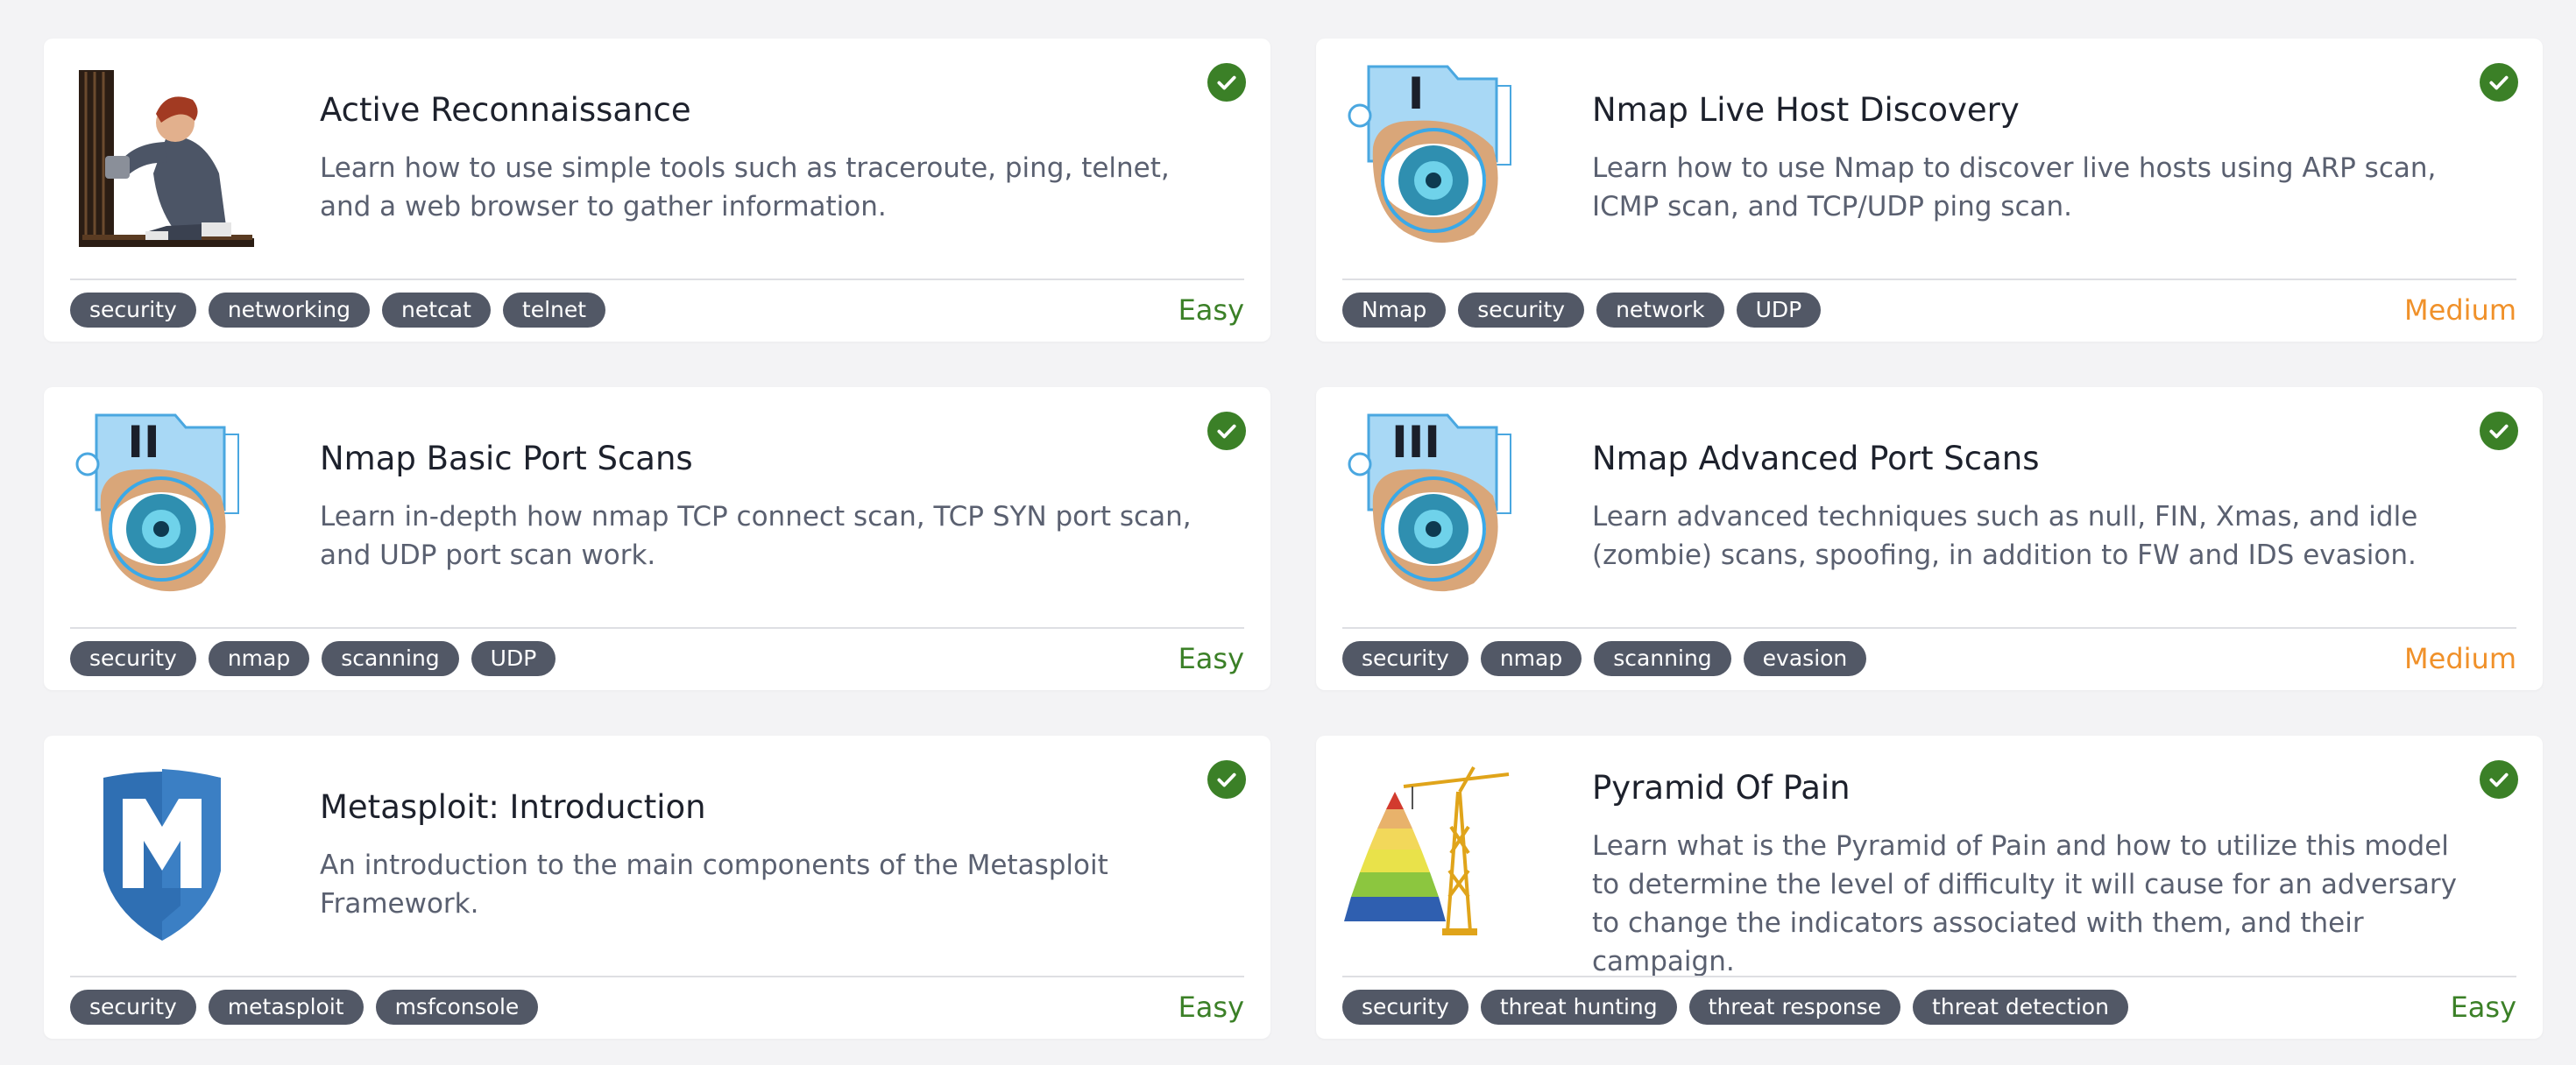 Image resolution: width=2576 pixels, height=1065 pixels. I want to click on nmap-eye-icon: II, so click(162, 502).